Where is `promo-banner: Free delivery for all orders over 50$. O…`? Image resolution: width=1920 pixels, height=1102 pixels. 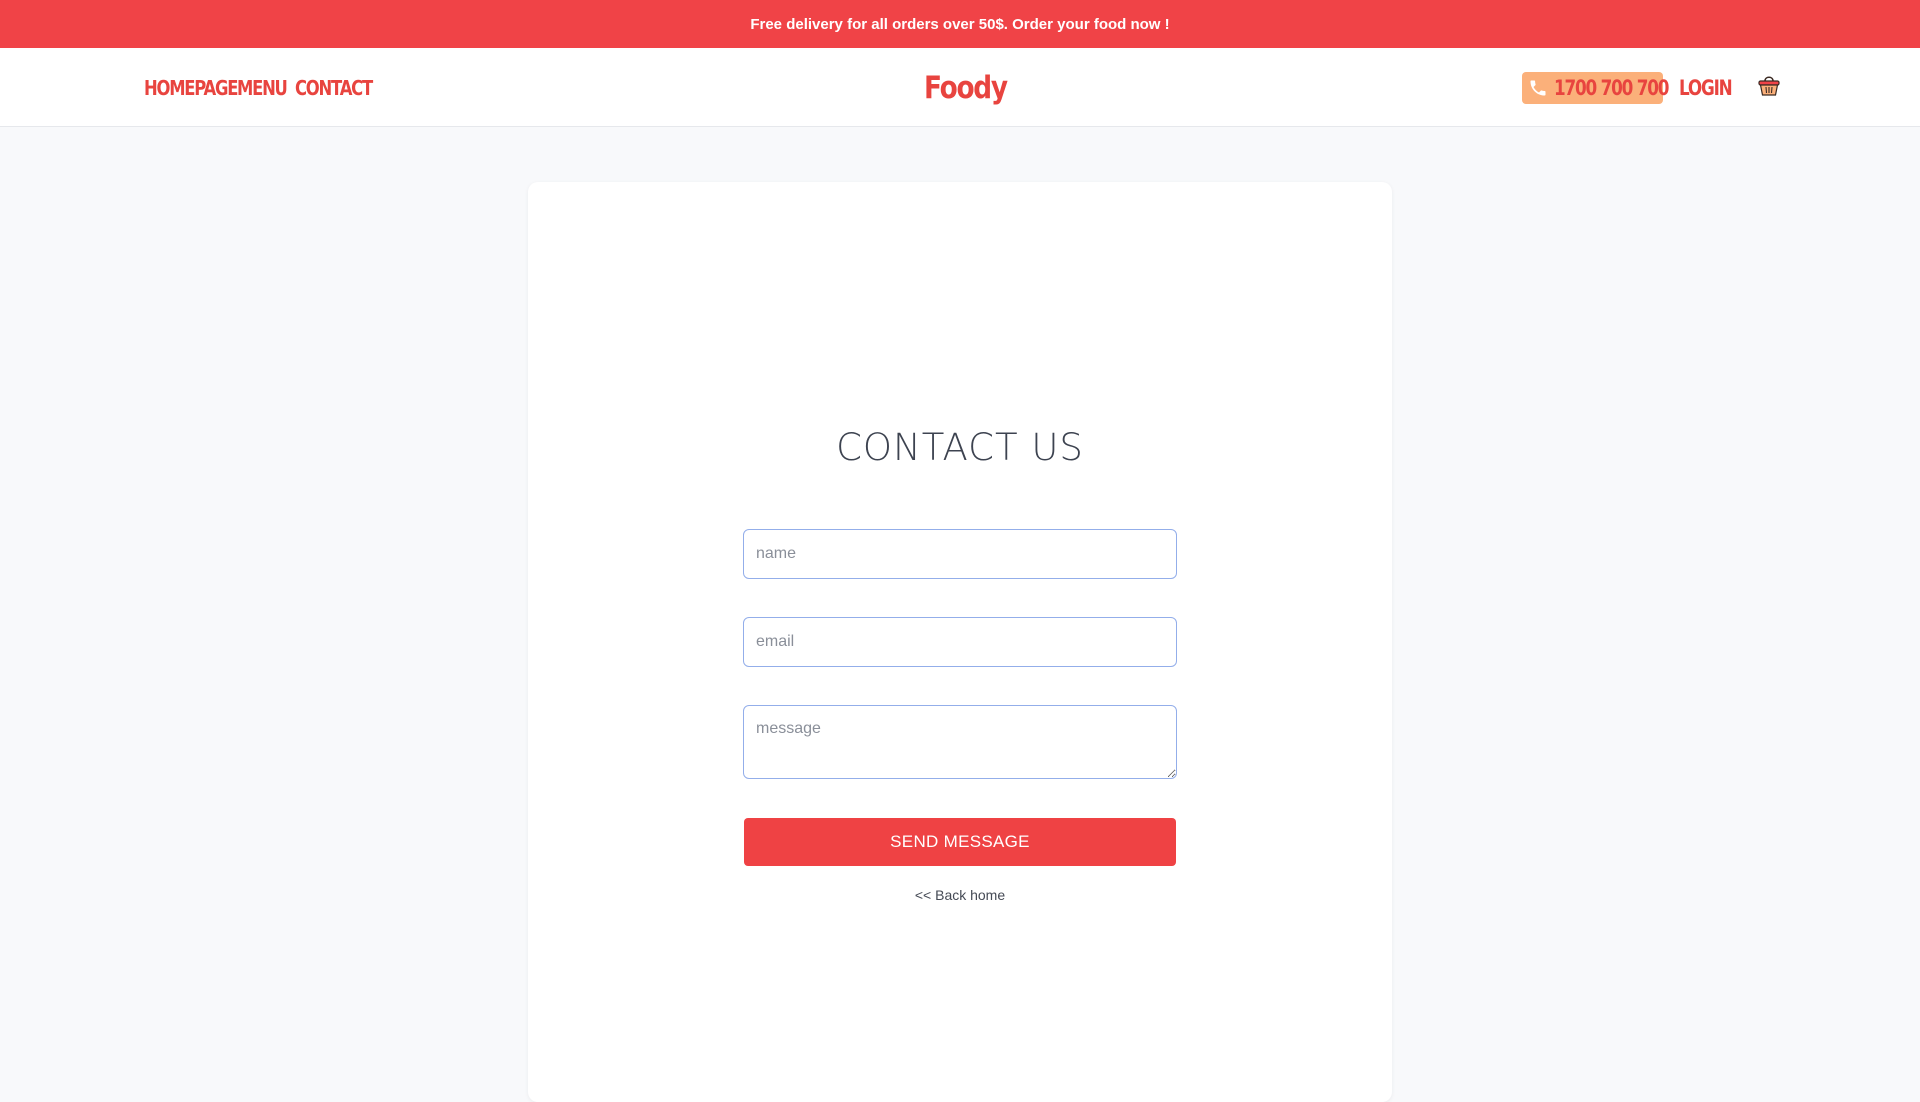 promo-banner: Free delivery for all orders over 50$. O… is located at coordinates (960, 24).